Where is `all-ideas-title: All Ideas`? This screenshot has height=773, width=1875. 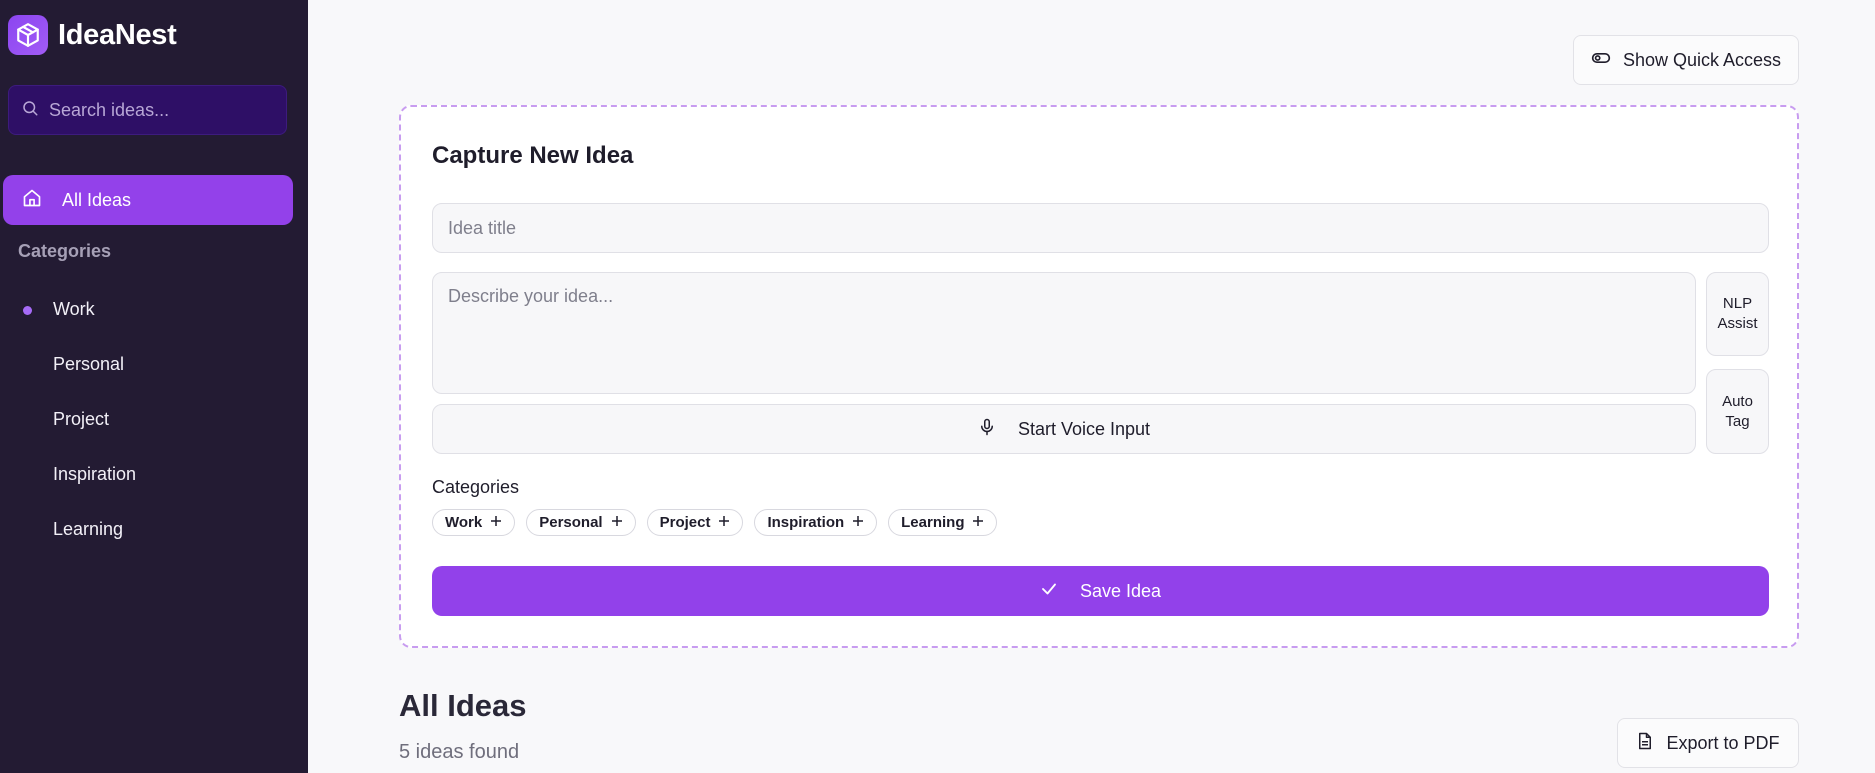
all-ideas-title: All Ideas is located at coordinates (463, 705).